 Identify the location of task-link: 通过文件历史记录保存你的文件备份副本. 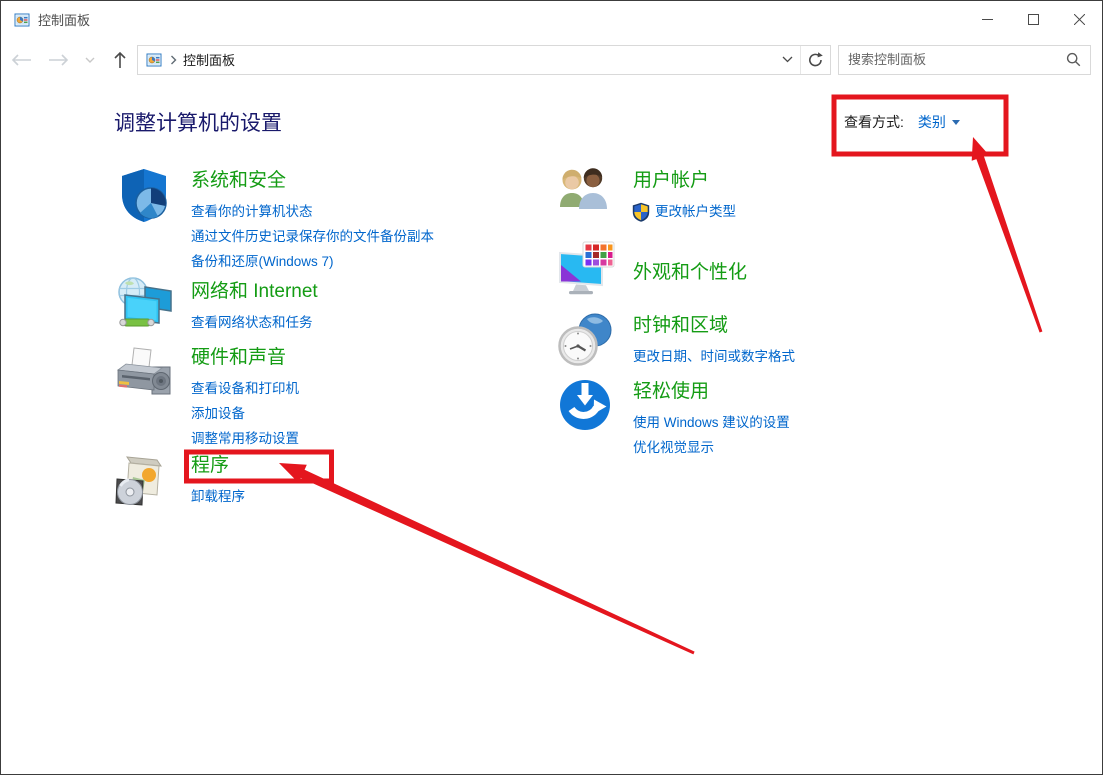
(312, 236).